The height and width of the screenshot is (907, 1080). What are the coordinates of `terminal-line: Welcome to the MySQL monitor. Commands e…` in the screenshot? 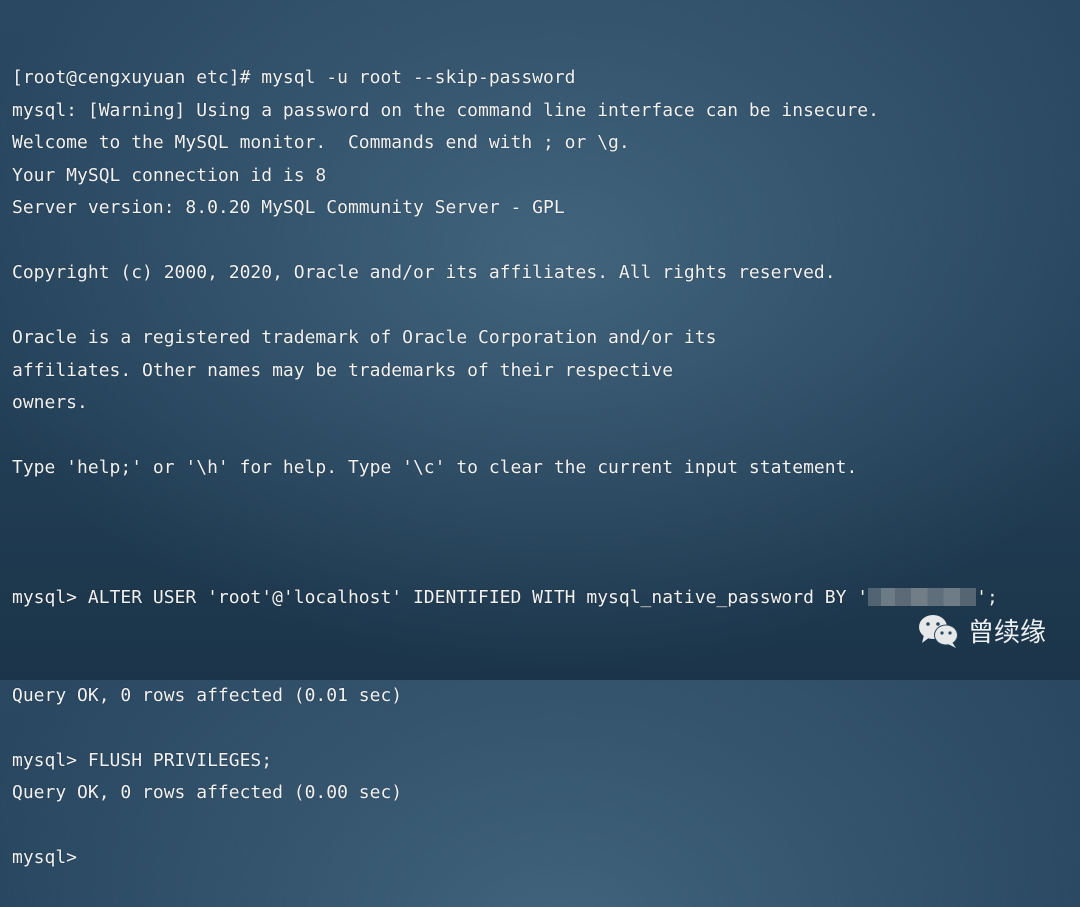 It's located at (321, 142).